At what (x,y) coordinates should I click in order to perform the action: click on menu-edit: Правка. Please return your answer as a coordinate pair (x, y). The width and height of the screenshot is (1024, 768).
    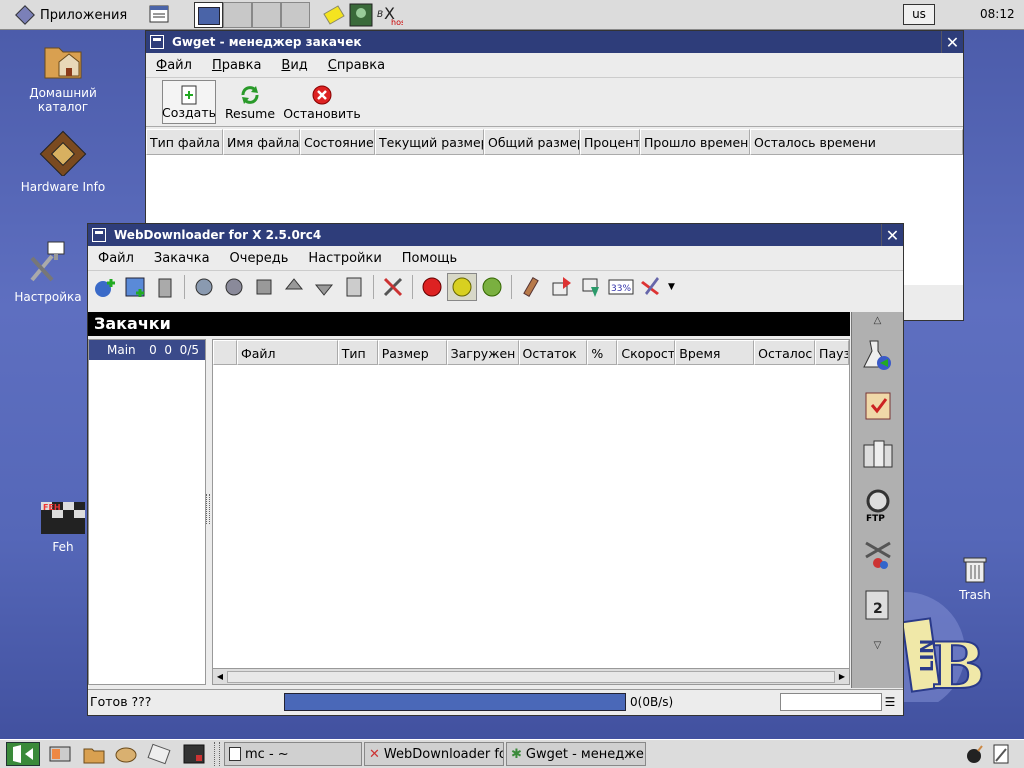
    Looking at the image, I should click on (236, 65).